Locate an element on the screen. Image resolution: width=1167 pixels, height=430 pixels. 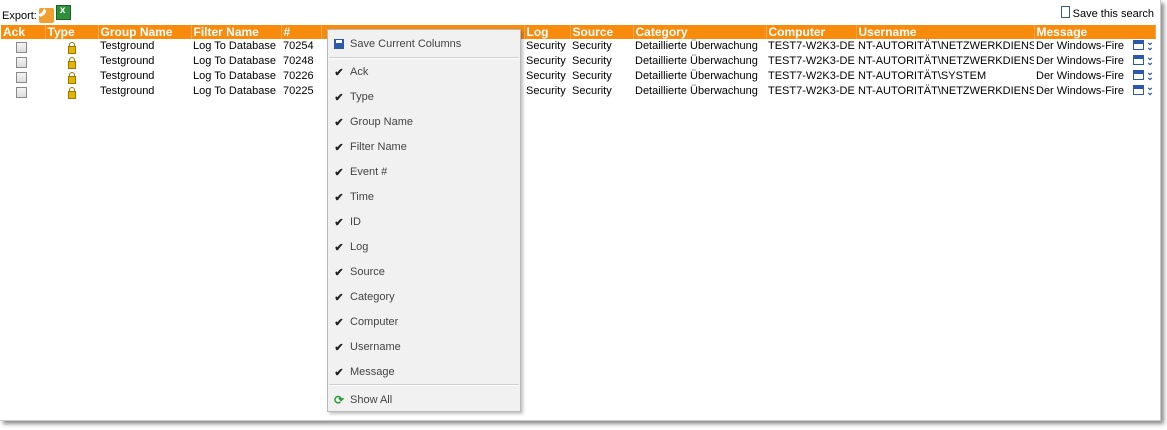
column-header-group-name: Group Name is located at coordinates (145, 32).